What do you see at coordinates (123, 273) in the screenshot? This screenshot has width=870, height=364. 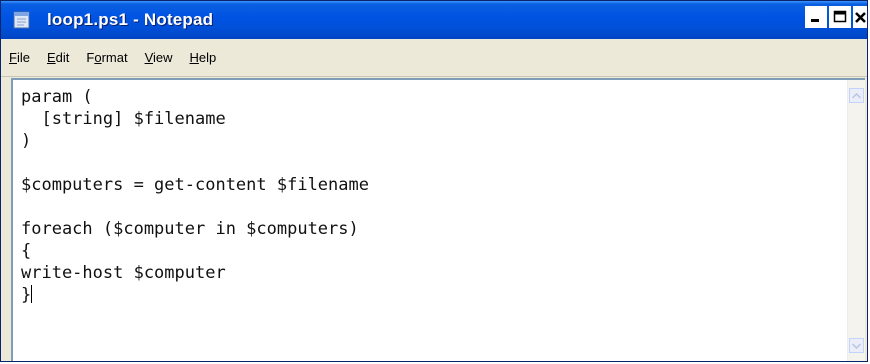 I see `code-line: write-host $computer` at bounding box center [123, 273].